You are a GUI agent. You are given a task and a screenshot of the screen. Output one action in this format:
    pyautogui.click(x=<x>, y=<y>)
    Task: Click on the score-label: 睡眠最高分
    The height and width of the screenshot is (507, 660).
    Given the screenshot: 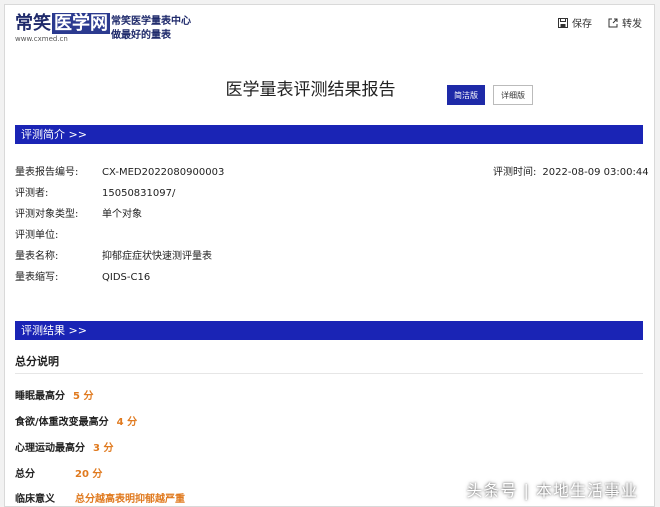 What is the action you would take?
    pyautogui.click(x=40, y=396)
    